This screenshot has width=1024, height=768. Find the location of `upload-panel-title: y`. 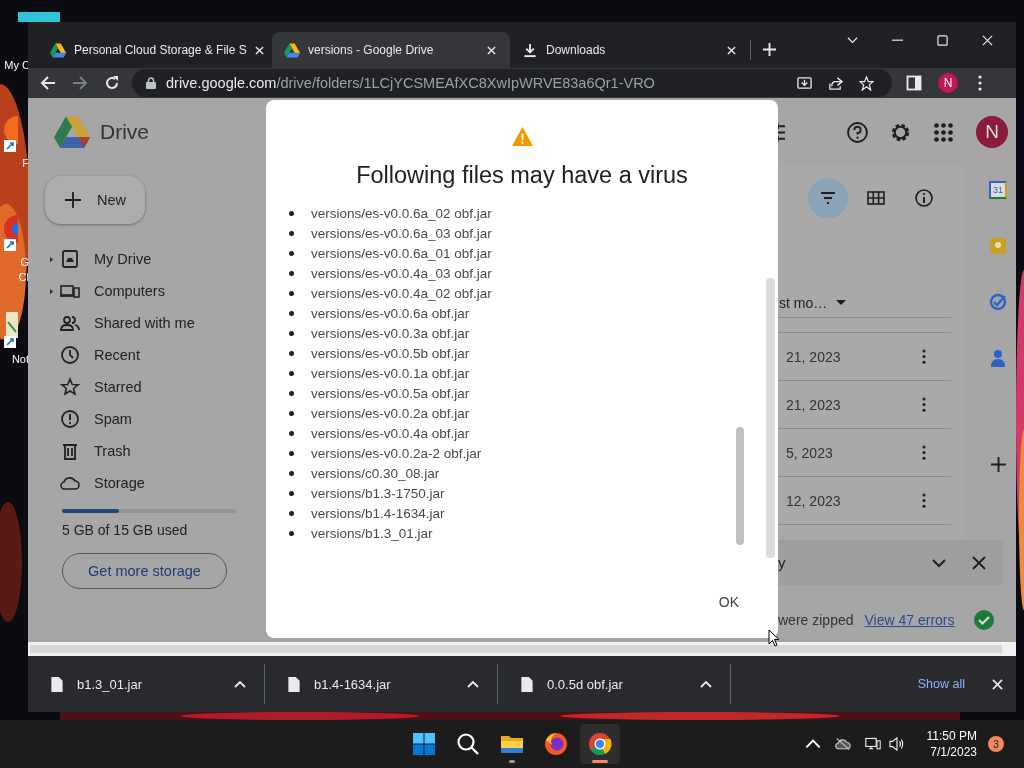

upload-panel-title: y is located at coordinates (782, 562).